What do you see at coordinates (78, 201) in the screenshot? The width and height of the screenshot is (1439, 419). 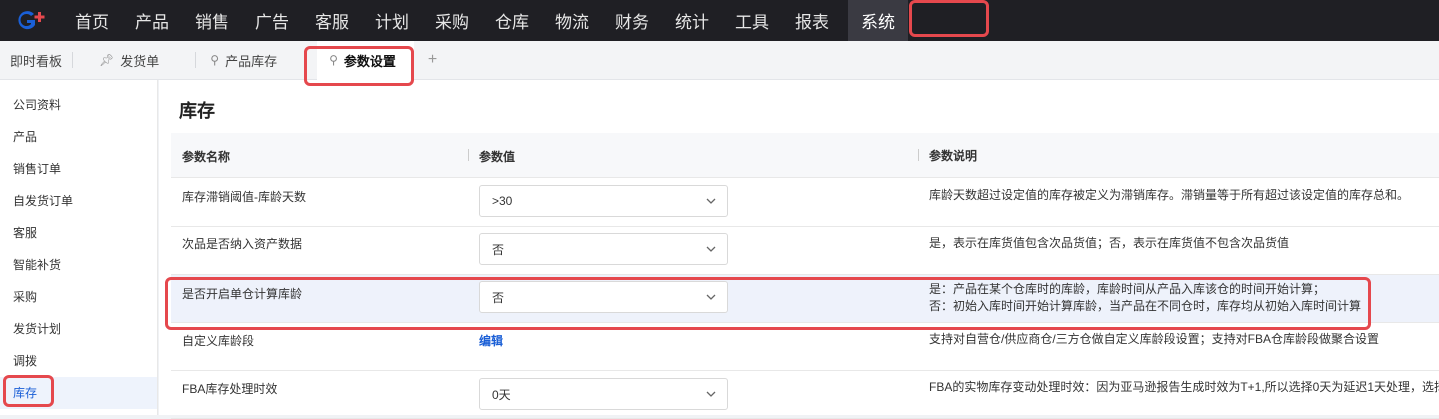 I see `sidebar-item-self-ship-orders: 自发货订单` at bounding box center [78, 201].